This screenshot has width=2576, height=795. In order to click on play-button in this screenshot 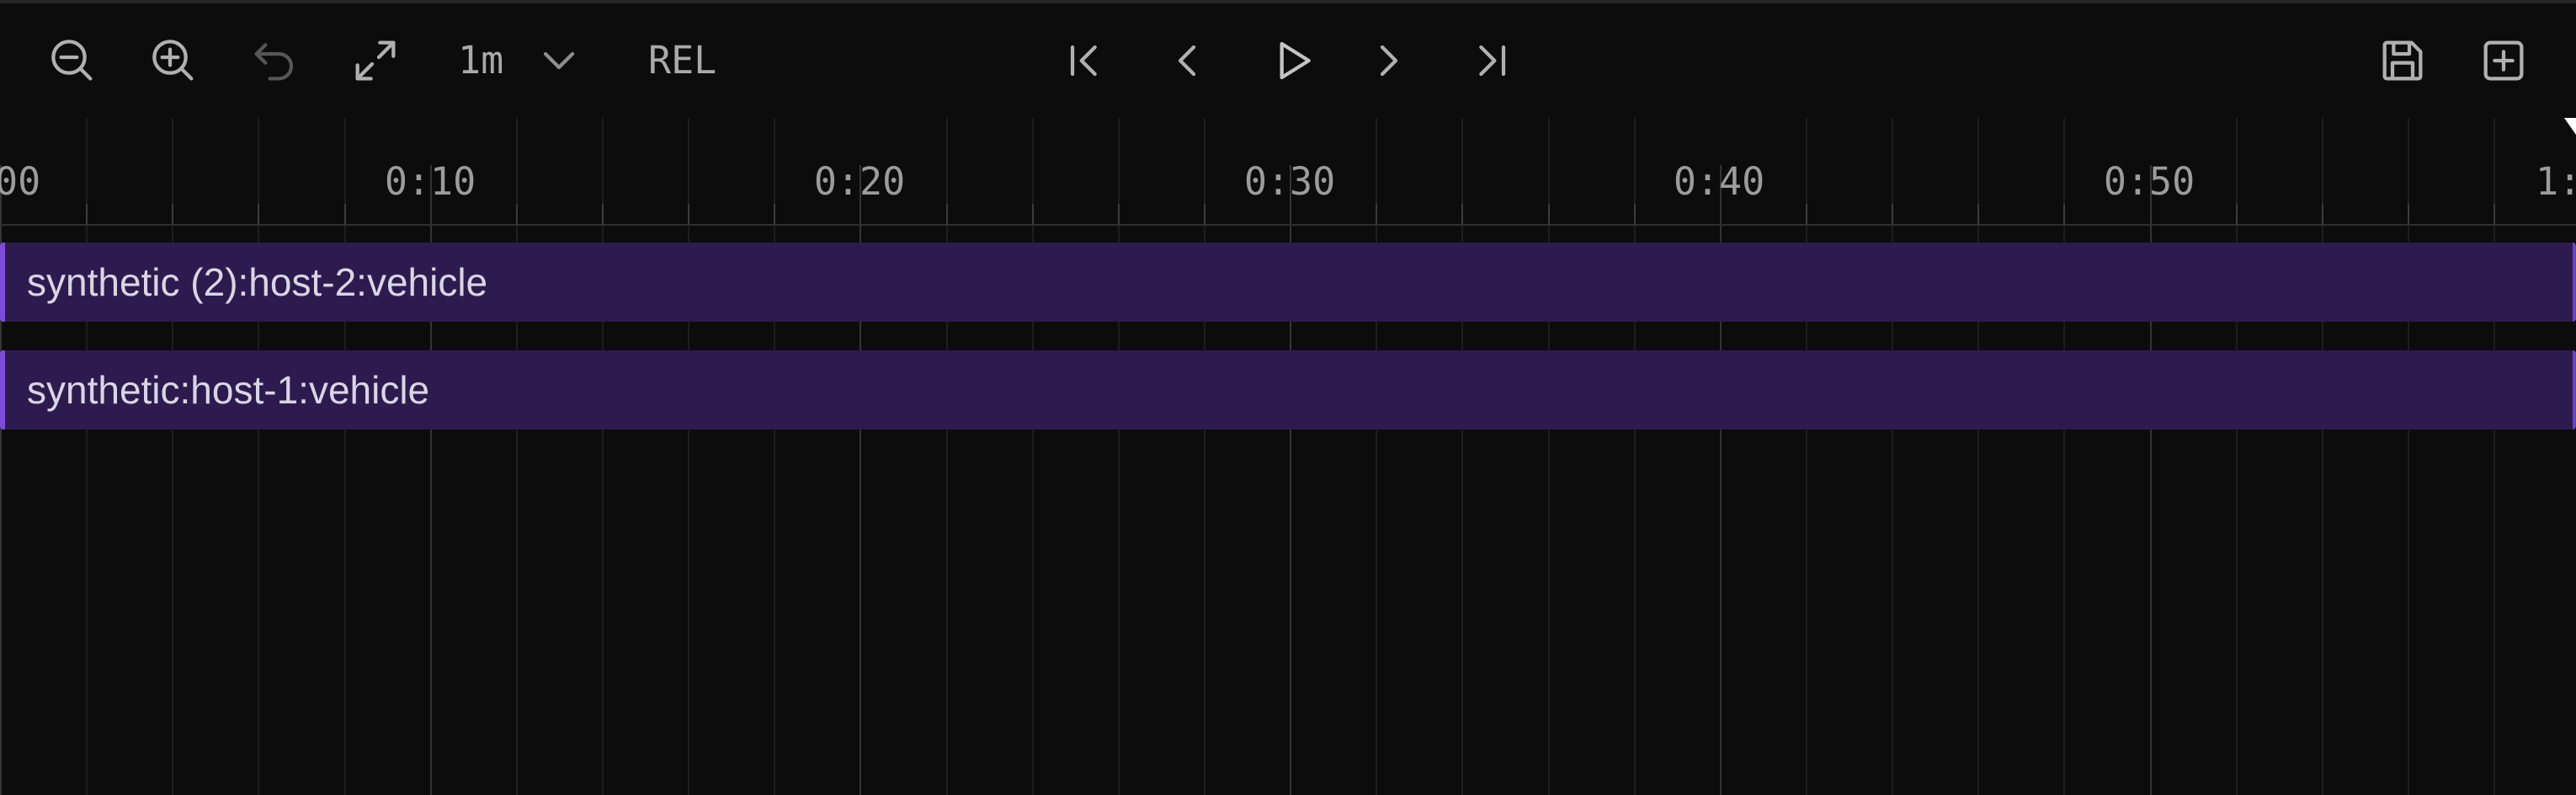, I will do `click(1293, 60)`.